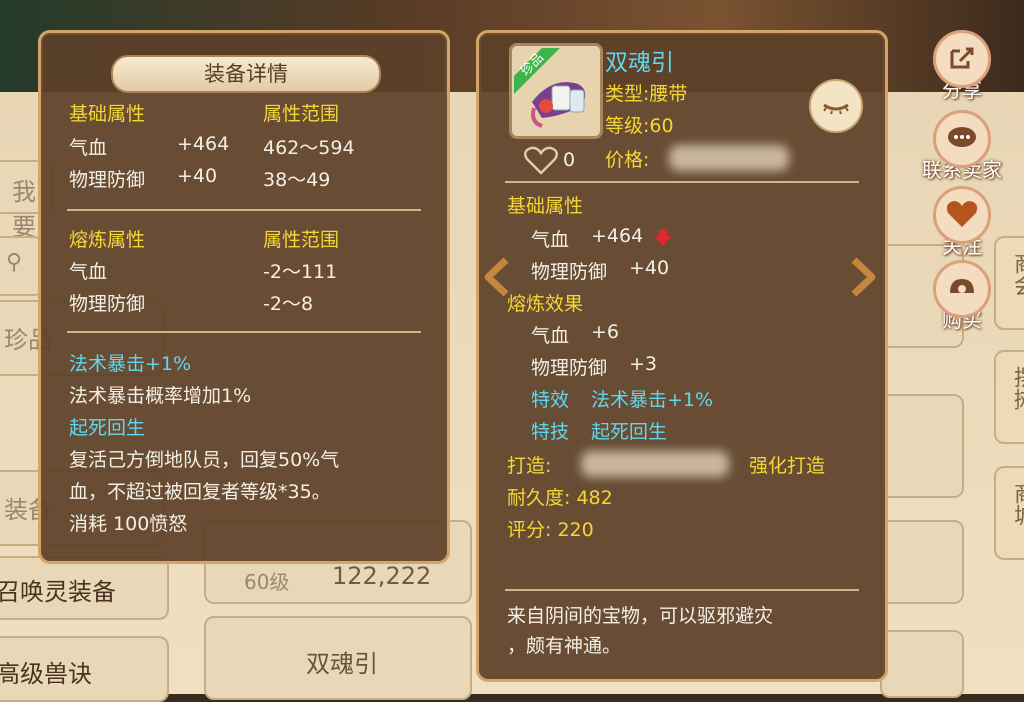  I want to click on item-name: 双魂引, so click(639, 63).